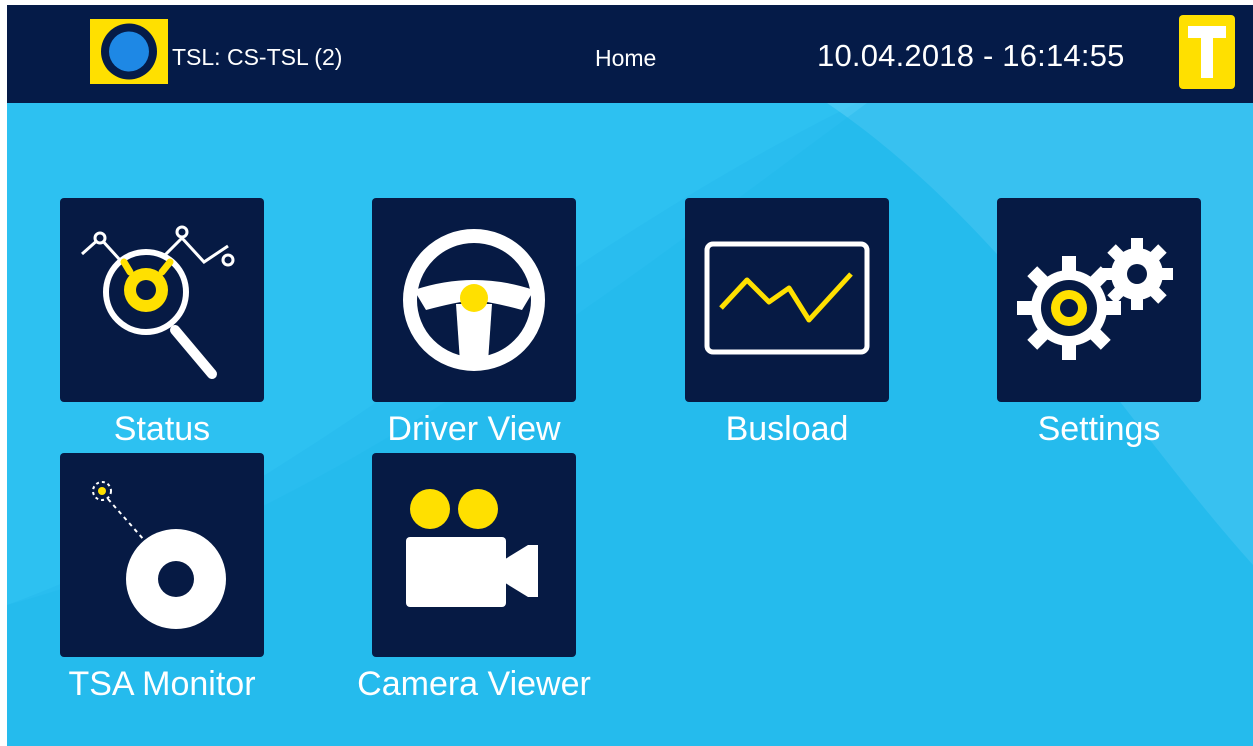 Image resolution: width=1253 pixels, height=746 pixels. Describe the element at coordinates (474, 684) in the screenshot. I see `camera-viewer-label: Camera Viewer` at that location.